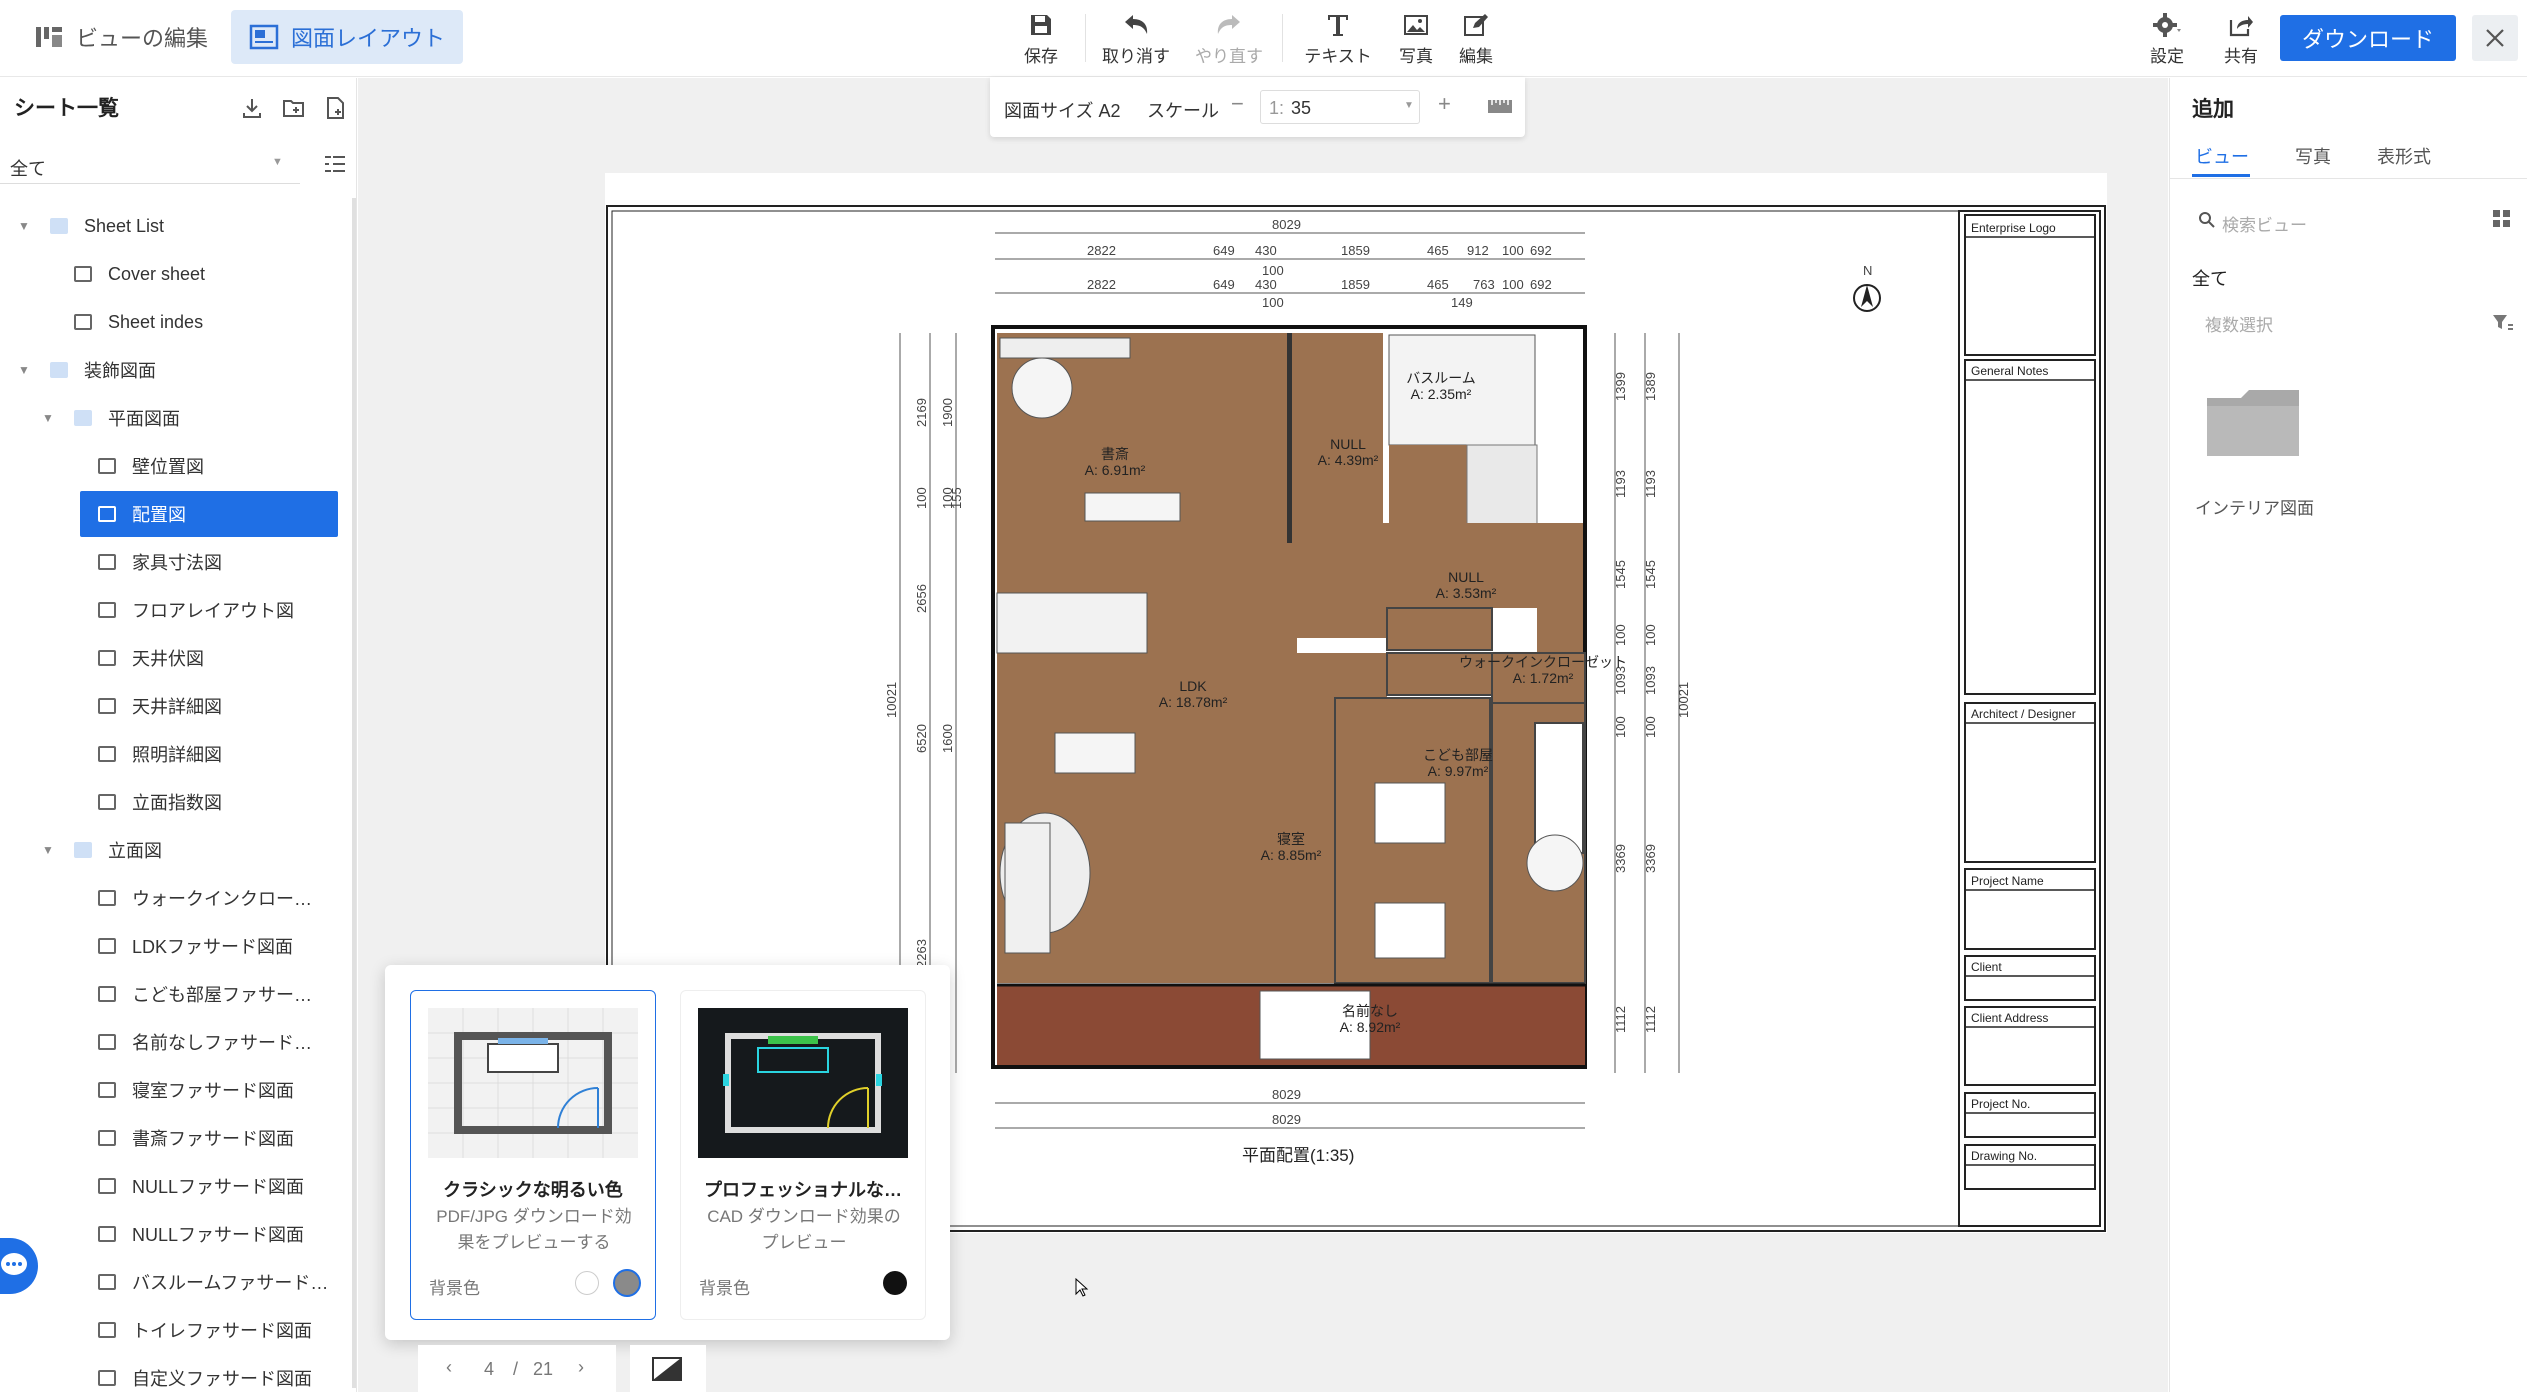  Describe the element at coordinates (170, 370) in the screenshot. I see `tree-folder: ▼ 装飾図面` at that location.